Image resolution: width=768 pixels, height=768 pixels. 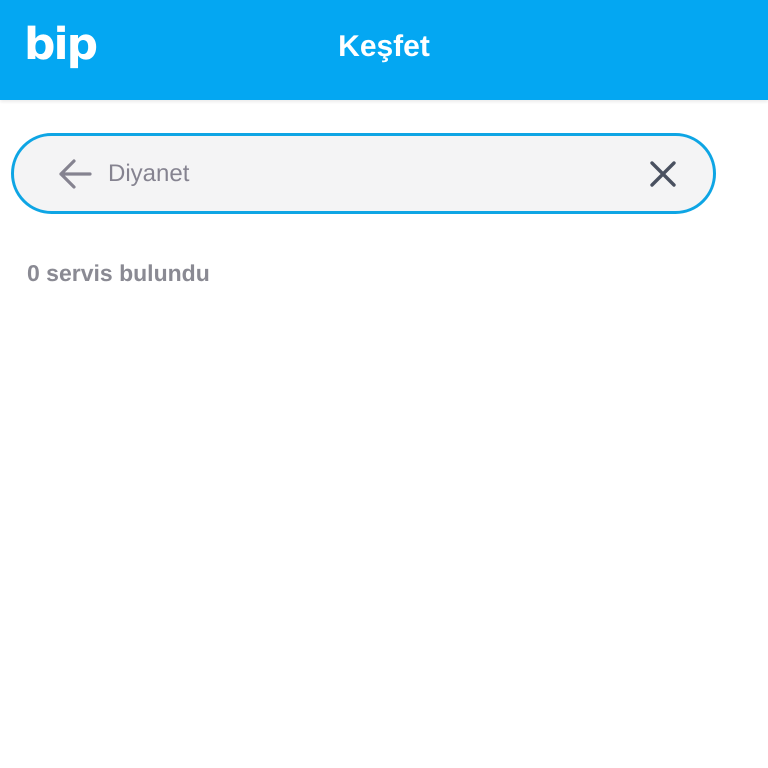 What do you see at coordinates (60, 45) in the screenshot?
I see `logo: bip` at bounding box center [60, 45].